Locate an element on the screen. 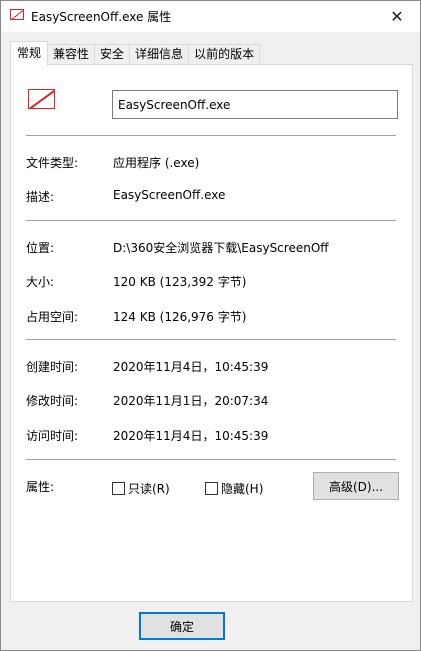  modified-value: 2020年11月1日，20:07:34 is located at coordinates (191, 401).